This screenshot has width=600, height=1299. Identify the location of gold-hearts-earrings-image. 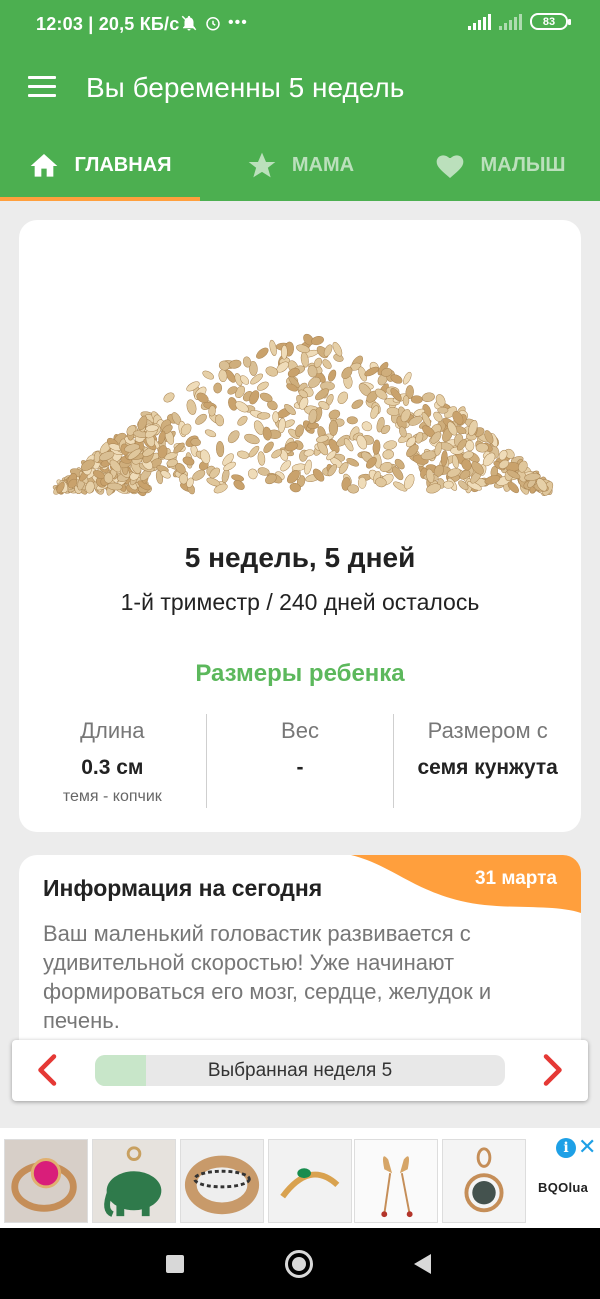
(396, 1181).